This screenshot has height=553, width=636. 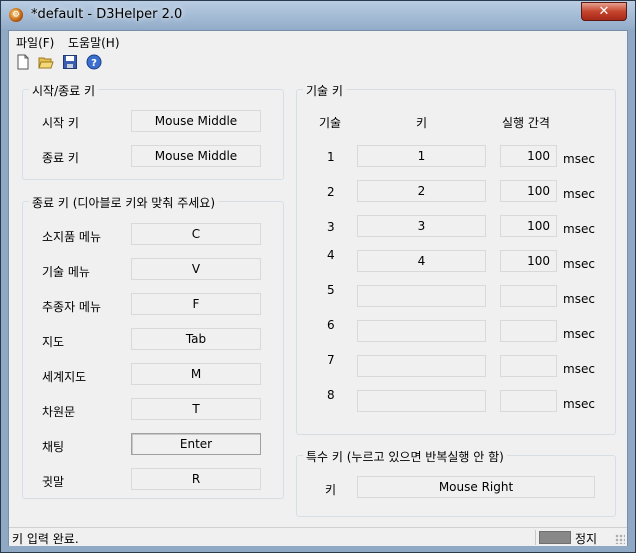 What do you see at coordinates (123, 202) in the screenshot?
I see `game-keys-legend: 종료 키 (디아블로 키와 맞춰 주세요)` at bounding box center [123, 202].